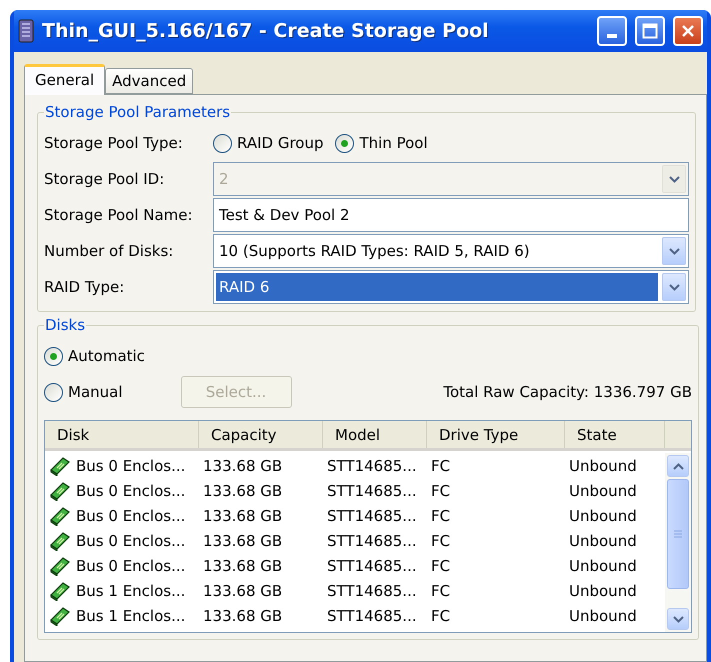  Describe the element at coordinates (109, 251) in the screenshot. I see `field-label: Number of Disks:` at that location.